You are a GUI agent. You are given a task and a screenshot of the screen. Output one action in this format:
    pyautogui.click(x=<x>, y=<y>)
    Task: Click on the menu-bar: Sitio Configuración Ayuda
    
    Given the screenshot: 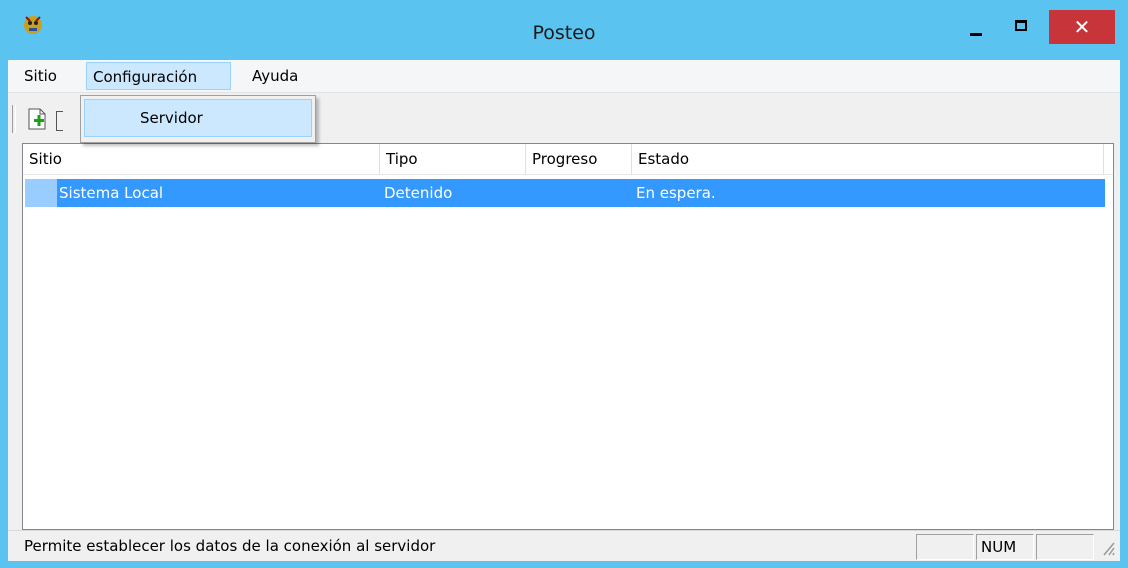 What is the action you would take?
    pyautogui.click(x=564, y=76)
    